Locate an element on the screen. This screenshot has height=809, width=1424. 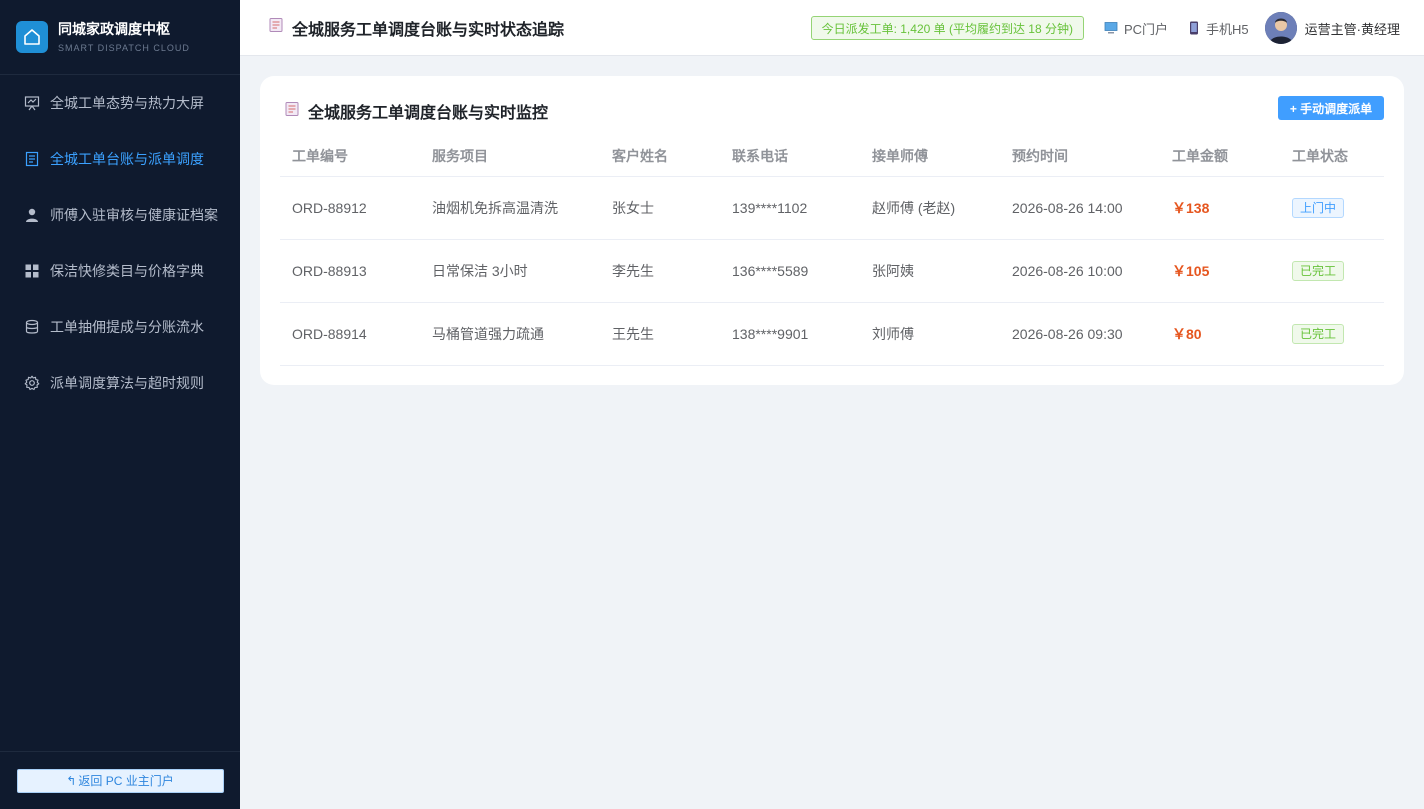
status-cell: 上门中 is located at coordinates (1332, 208).